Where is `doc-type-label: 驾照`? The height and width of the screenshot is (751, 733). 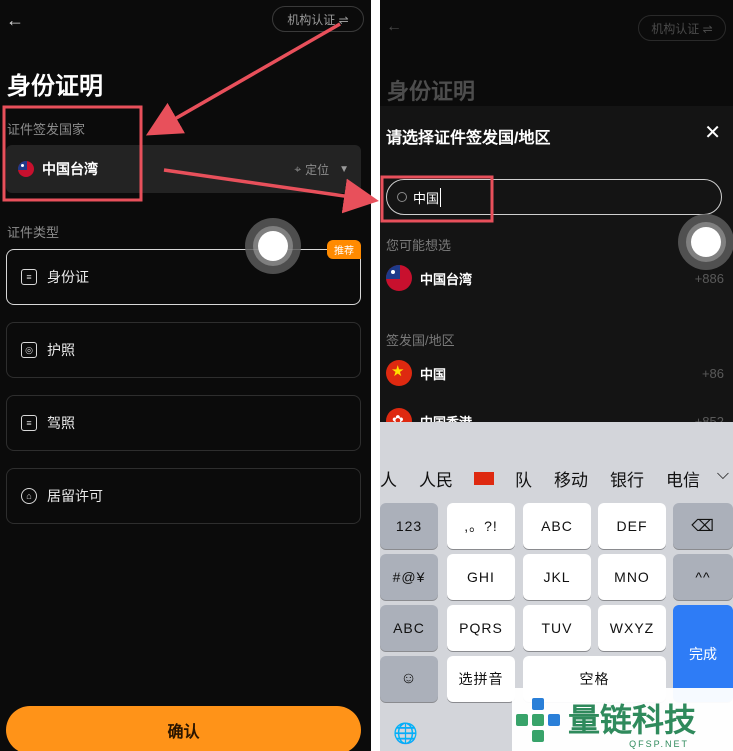 doc-type-label: 驾照 is located at coordinates (61, 423).